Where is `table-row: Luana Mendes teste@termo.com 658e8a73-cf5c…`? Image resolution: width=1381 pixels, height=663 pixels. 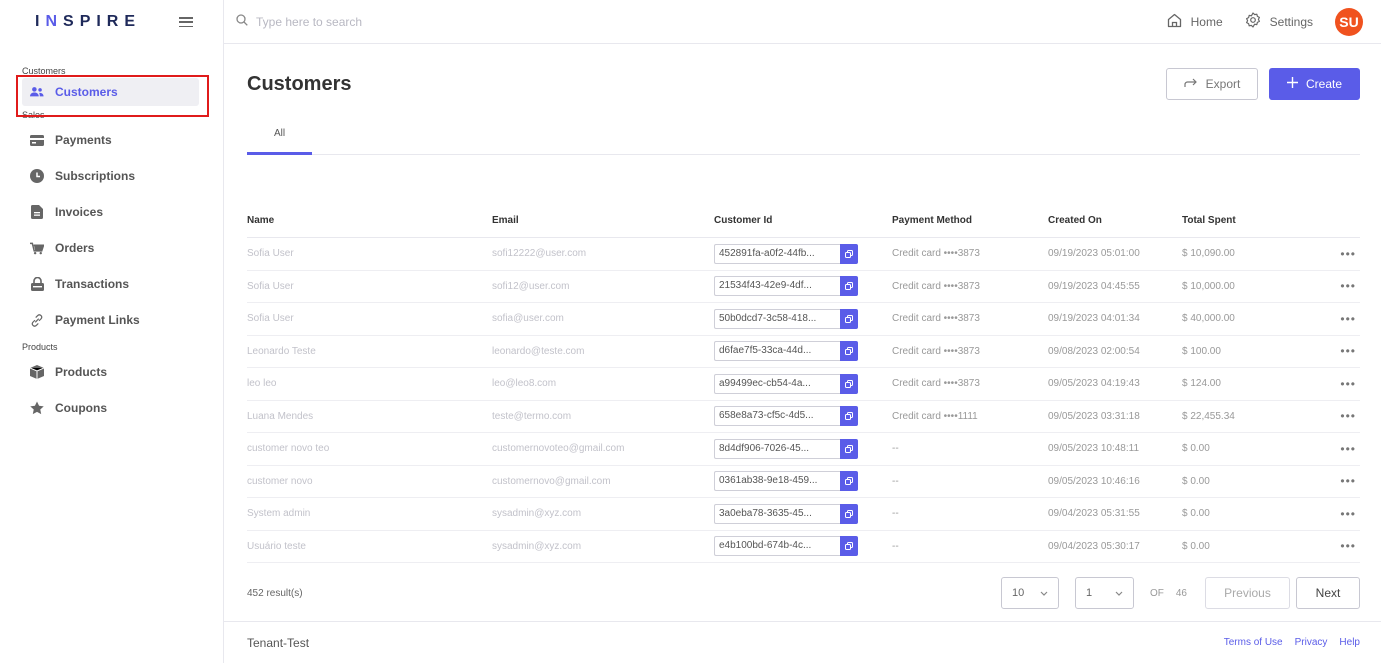
table-row: Luana Mendes teste@termo.com 658e8a73-cf5c… is located at coordinates (803, 417).